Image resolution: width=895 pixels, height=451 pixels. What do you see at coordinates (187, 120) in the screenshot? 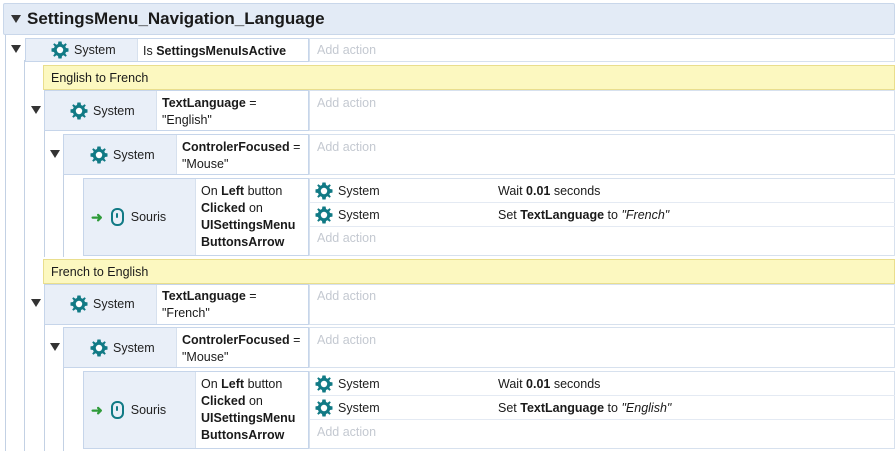
I see `lang-condition-value: "English"` at bounding box center [187, 120].